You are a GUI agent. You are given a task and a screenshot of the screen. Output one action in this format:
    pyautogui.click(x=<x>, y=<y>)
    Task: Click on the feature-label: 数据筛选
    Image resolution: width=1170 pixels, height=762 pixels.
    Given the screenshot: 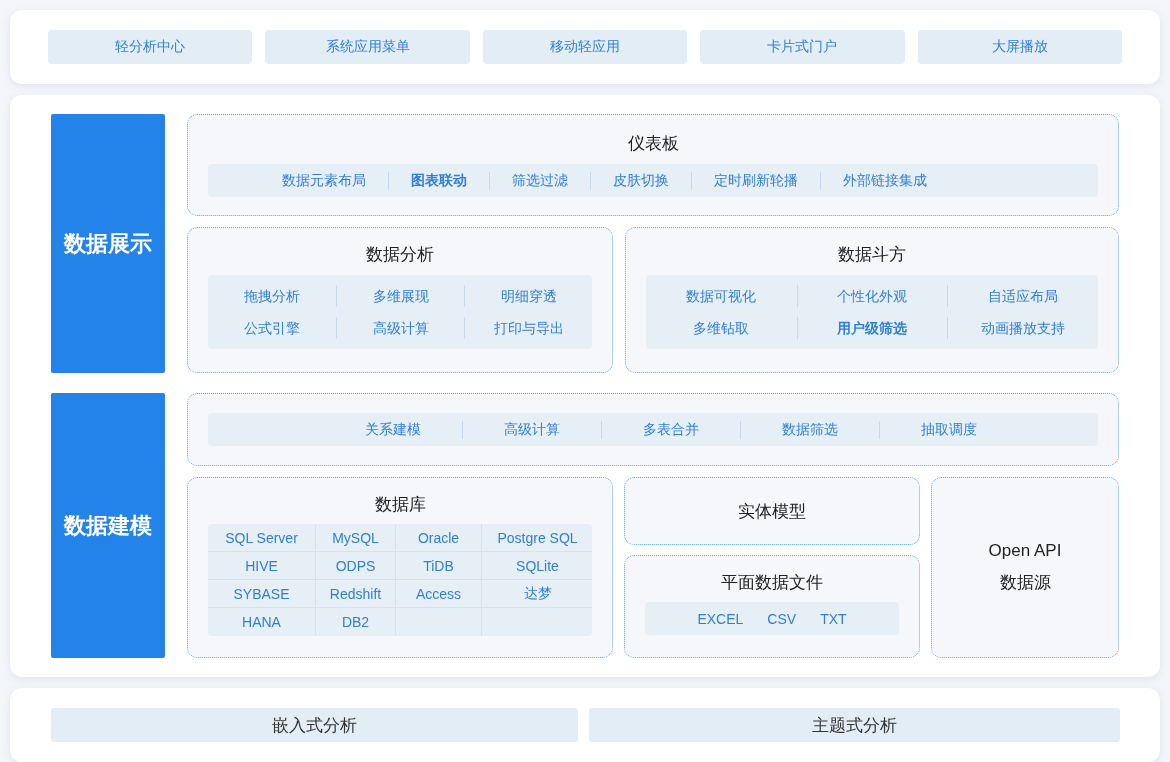 What is the action you would take?
    pyautogui.click(x=809, y=429)
    